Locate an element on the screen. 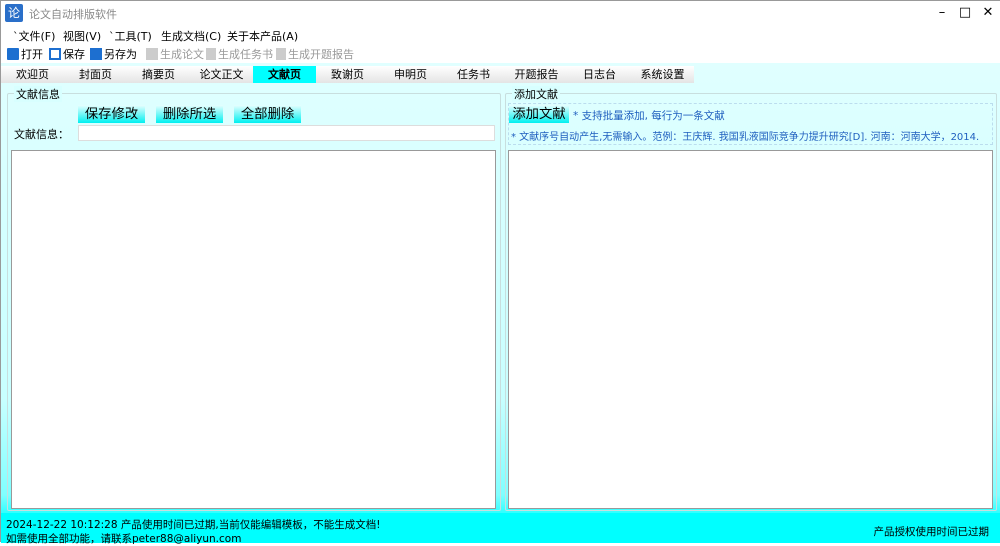  tab-cover: 封面页 is located at coordinates (95, 74).